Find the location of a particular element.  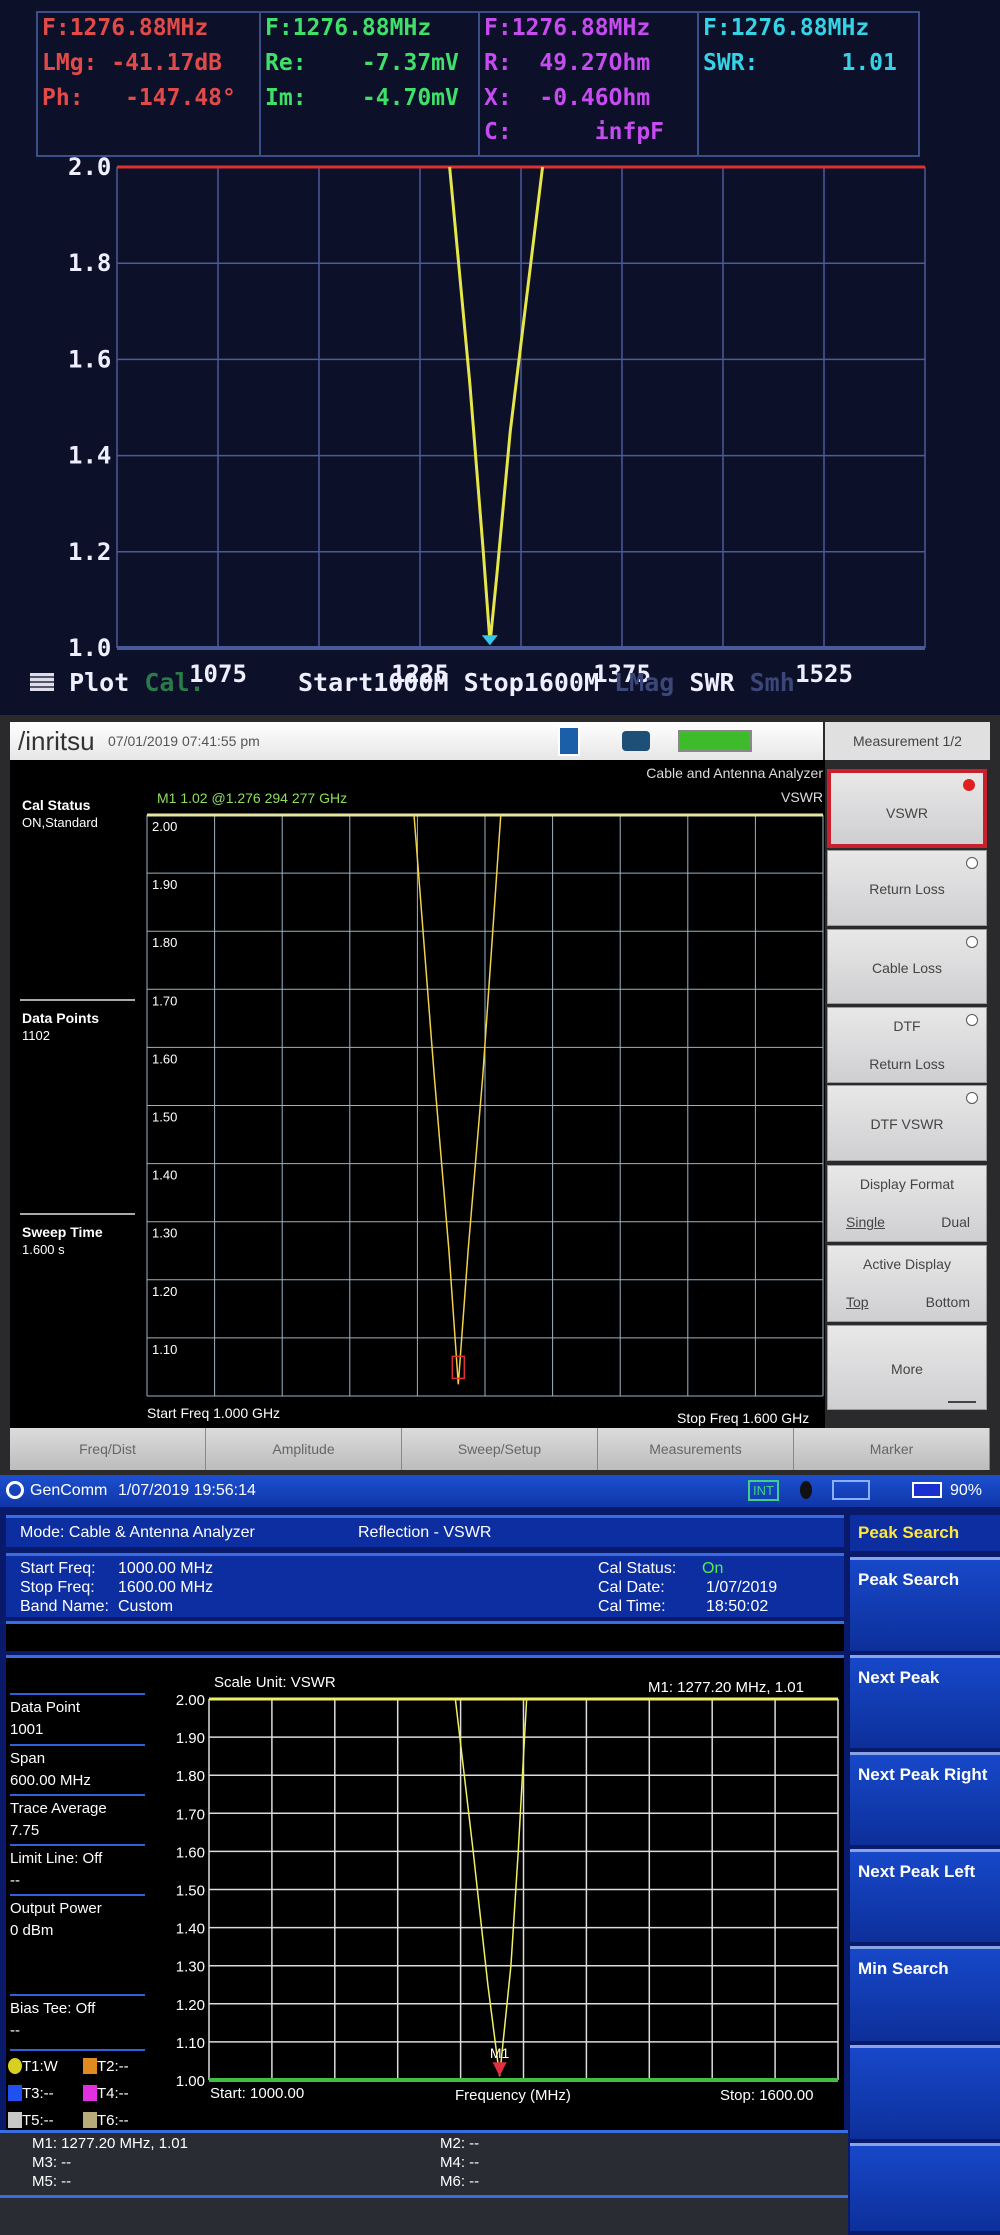

lmag-button: LMag is located at coordinates (644, 682).